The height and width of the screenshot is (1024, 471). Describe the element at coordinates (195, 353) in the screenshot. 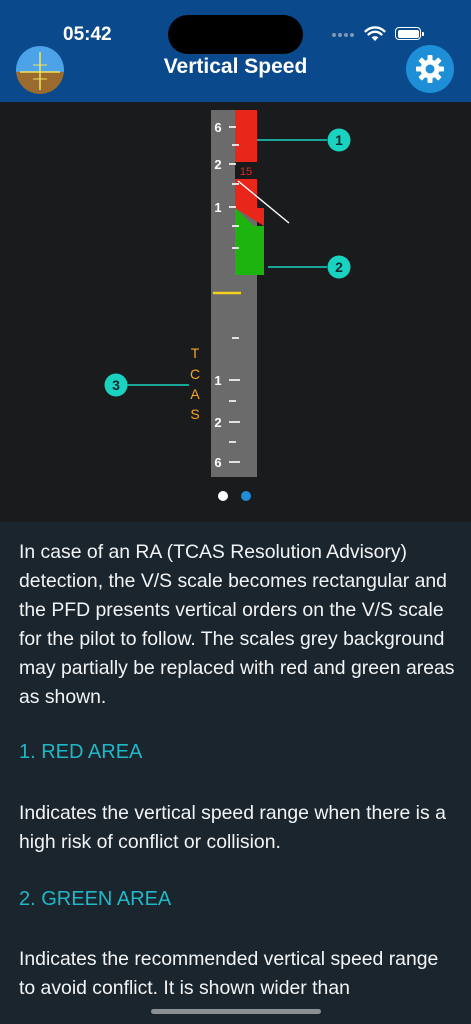

I see `tcas-letter-t: T` at that location.